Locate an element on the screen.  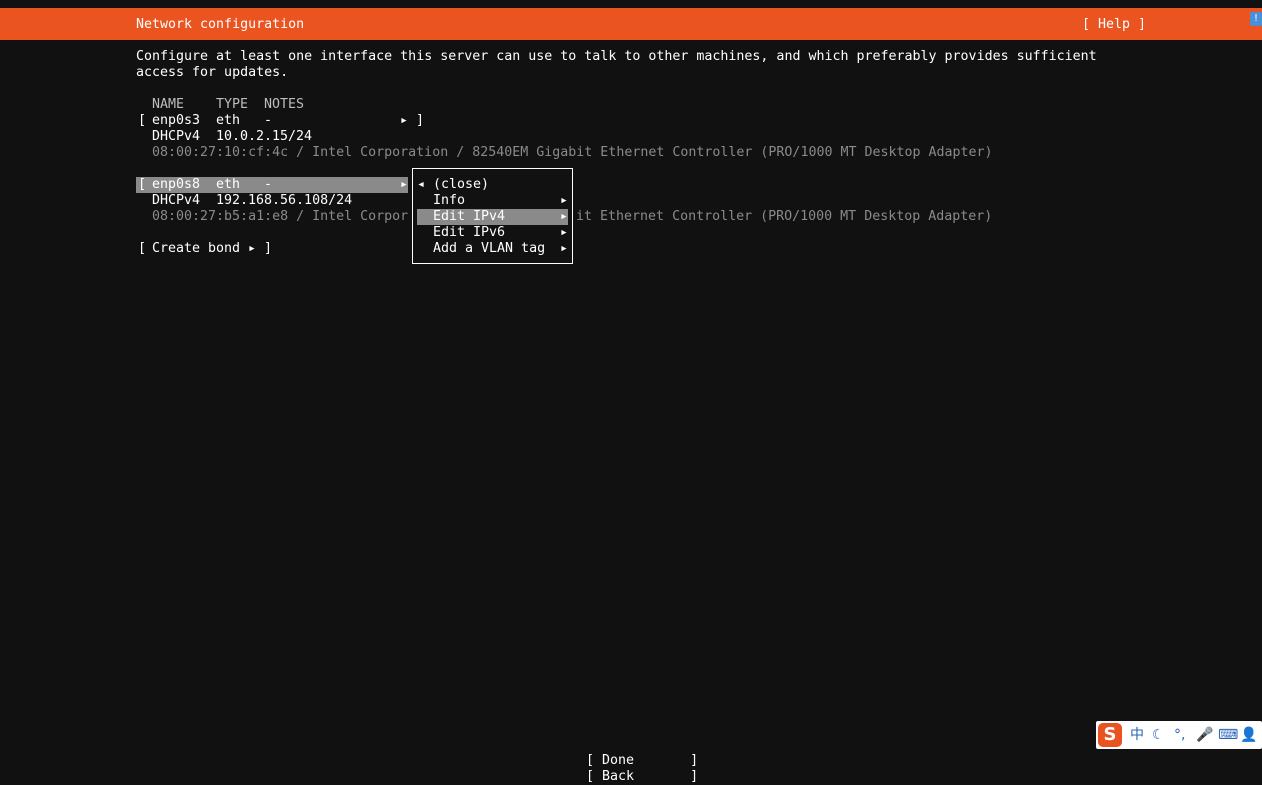
column-header-type: TYPE is located at coordinates (232, 104).